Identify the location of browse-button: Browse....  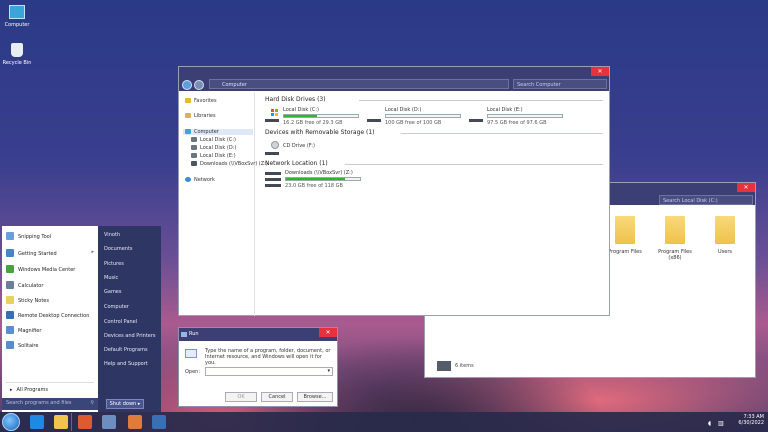
(315, 397).